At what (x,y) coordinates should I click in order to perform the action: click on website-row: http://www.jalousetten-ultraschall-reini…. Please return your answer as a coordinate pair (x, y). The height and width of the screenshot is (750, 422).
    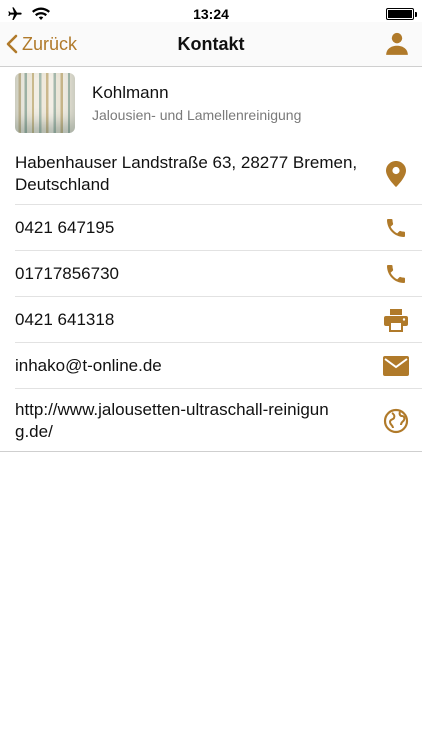
    Looking at the image, I should click on (211, 420).